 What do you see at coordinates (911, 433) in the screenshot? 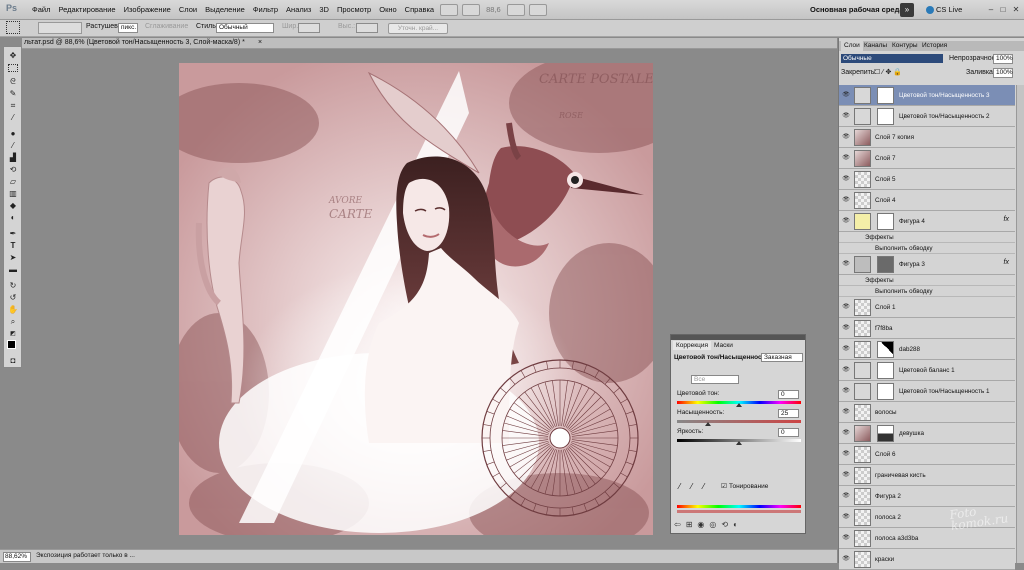
I see `layer-name: девушка` at bounding box center [911, 433].